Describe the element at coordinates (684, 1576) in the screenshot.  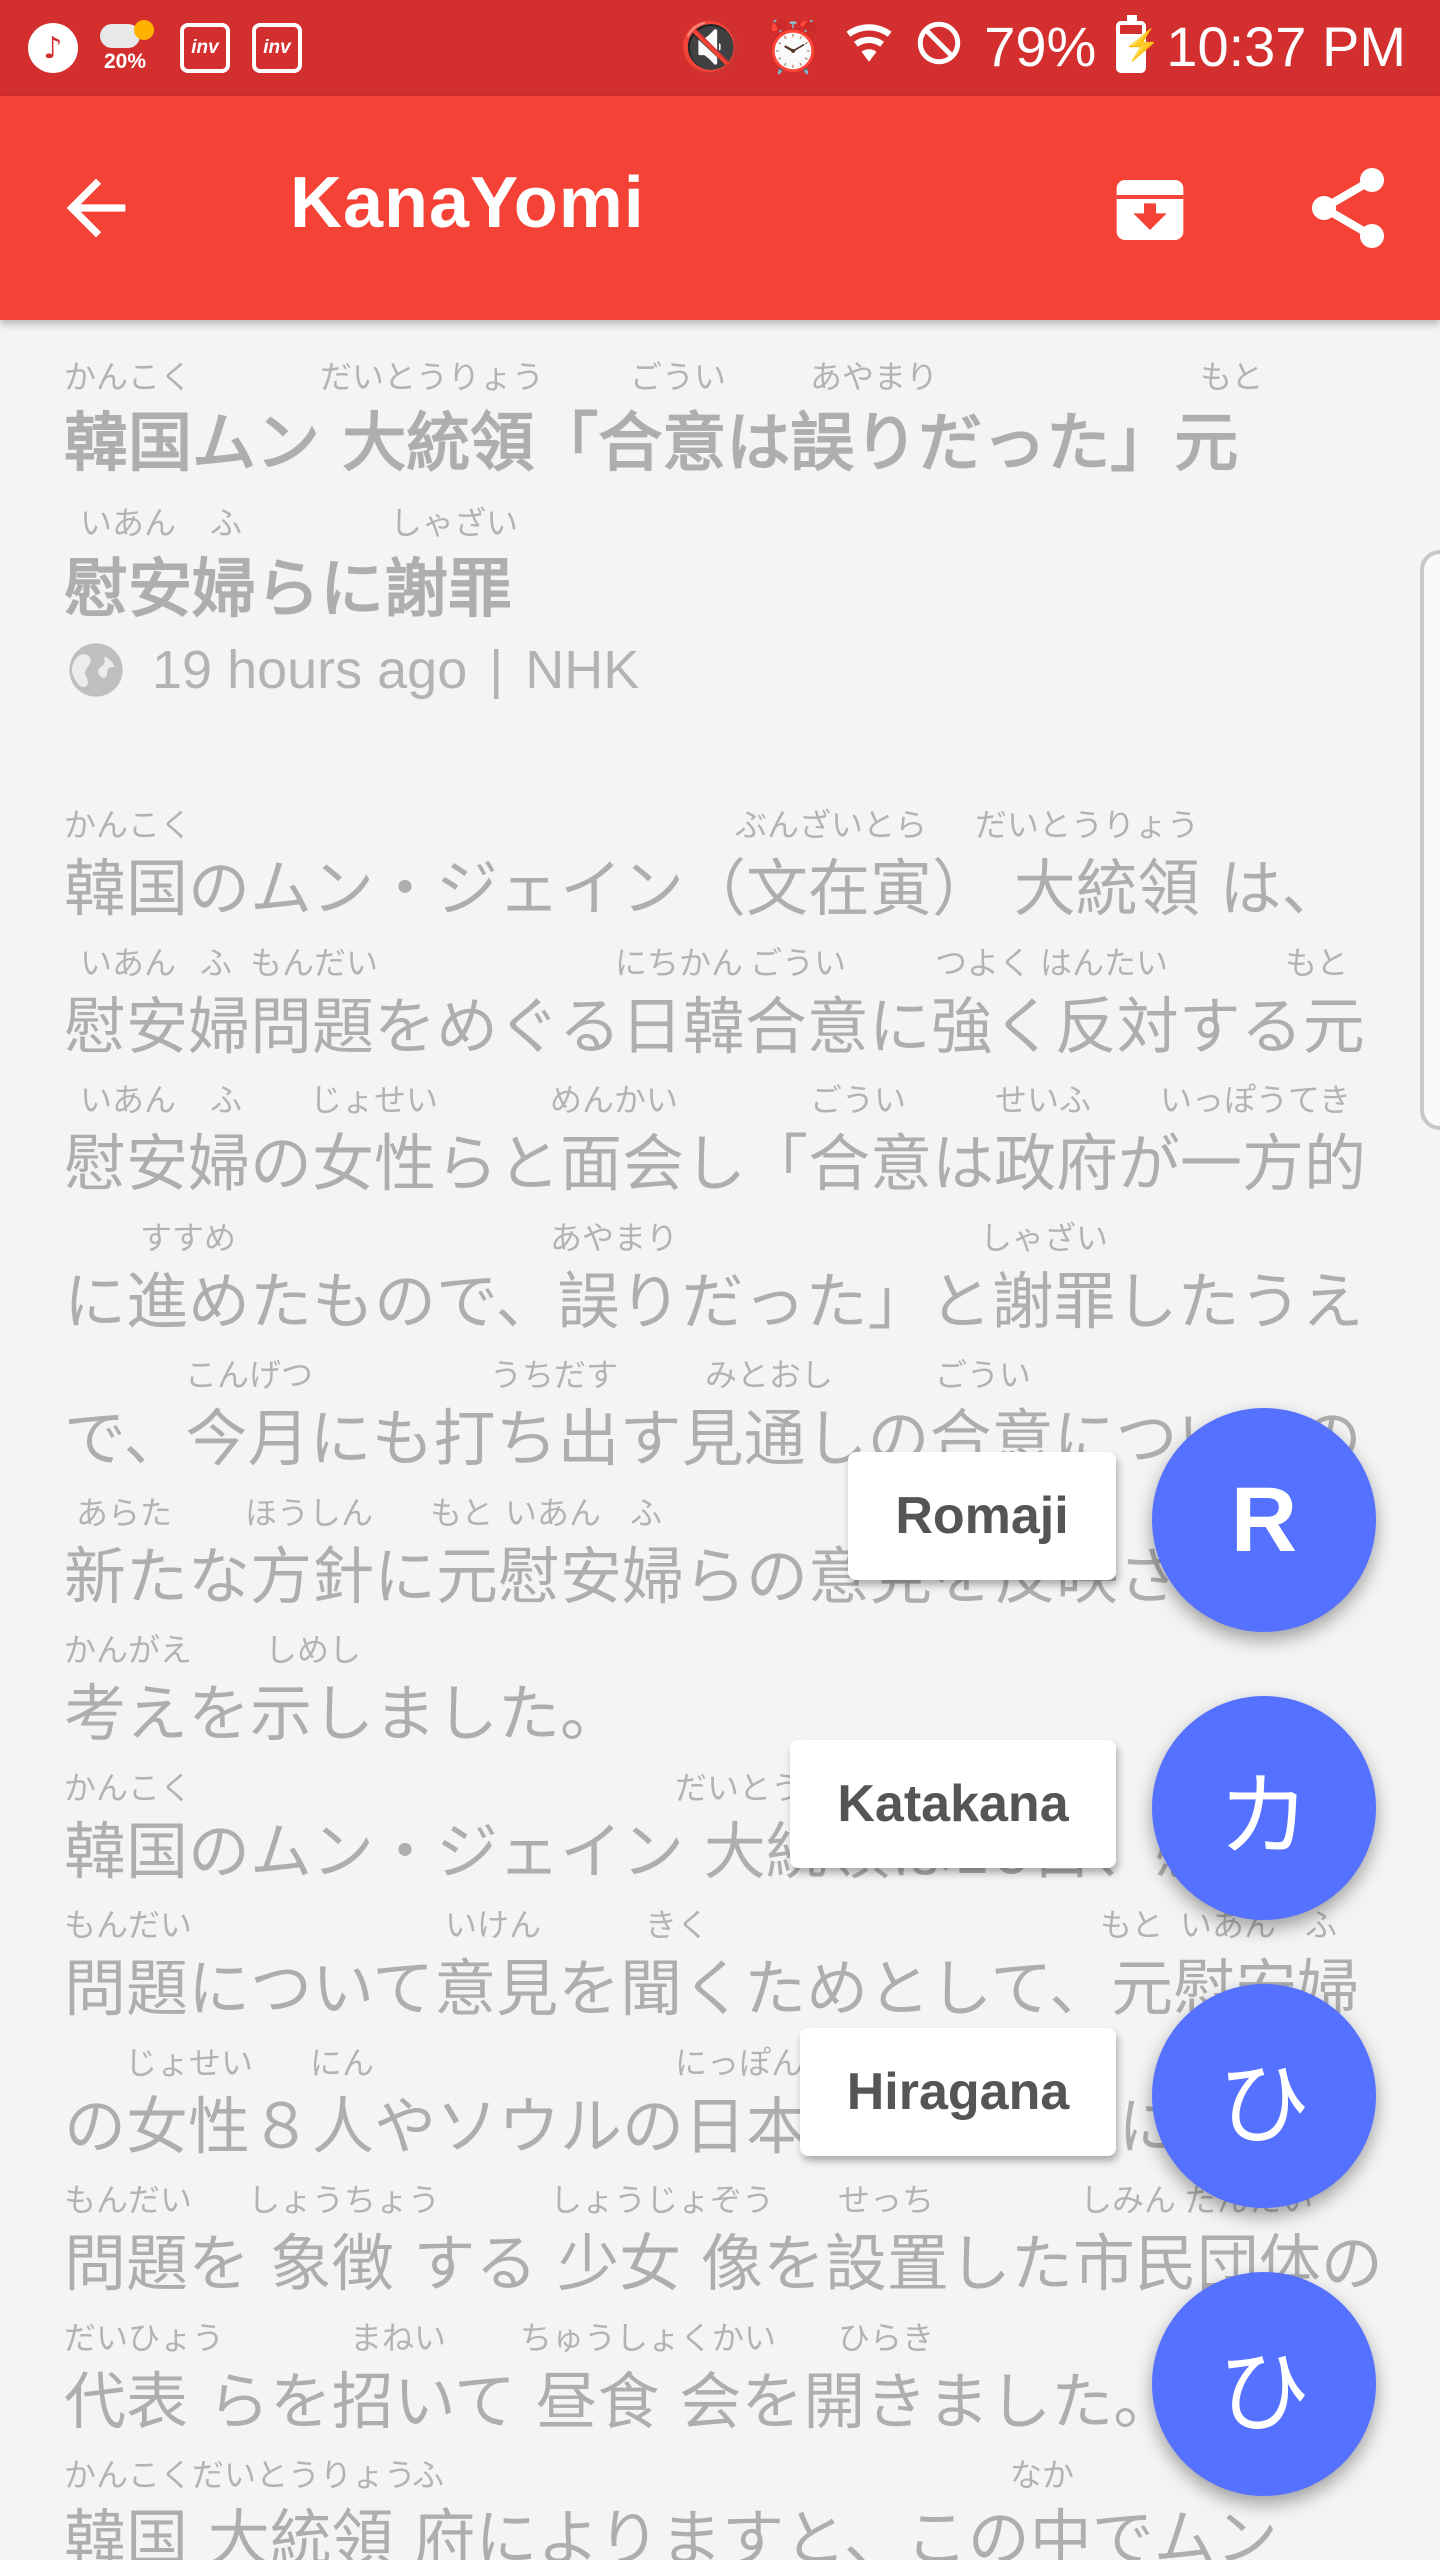
I see `body-line: 新たな方針に元慰安婦らの意見を反映させる` at that location.